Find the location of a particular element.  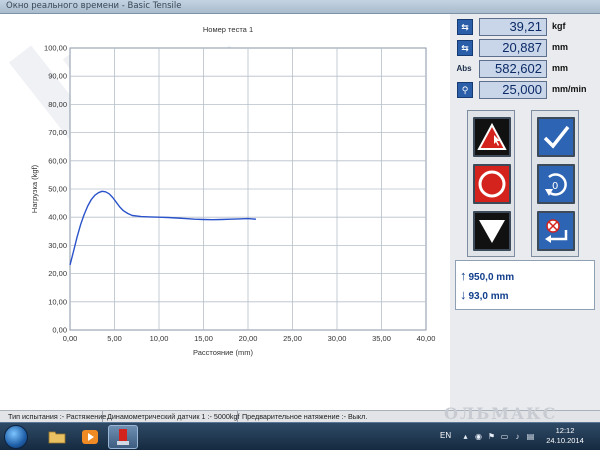

triangle-down-icon is located at coordinates (492, 231).